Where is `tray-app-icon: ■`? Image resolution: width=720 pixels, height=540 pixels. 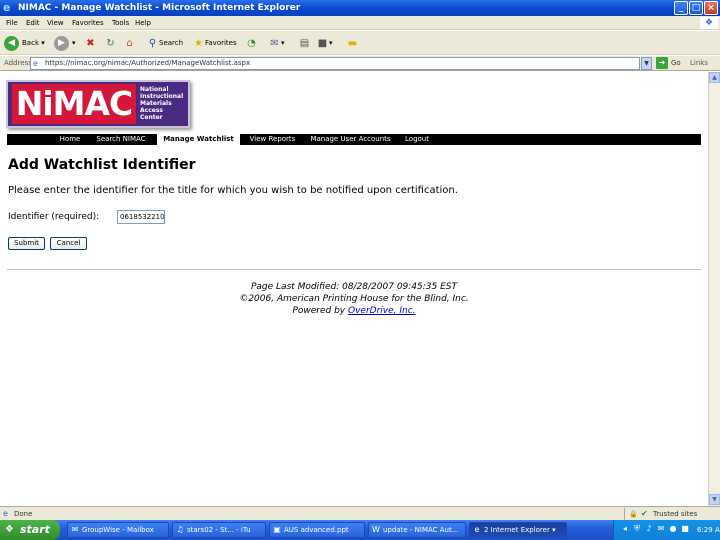 tray-app-icon: ■ is located at coordinates (685, 529).